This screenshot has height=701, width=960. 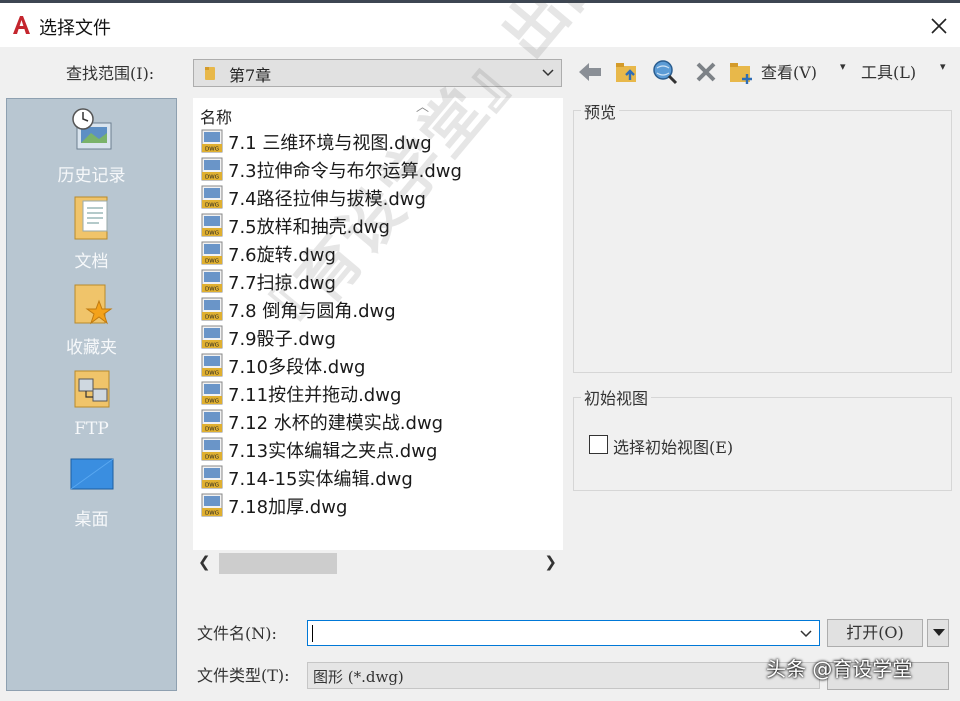 I want to click on window-title: 选择文件, so click(x=75, y=28).